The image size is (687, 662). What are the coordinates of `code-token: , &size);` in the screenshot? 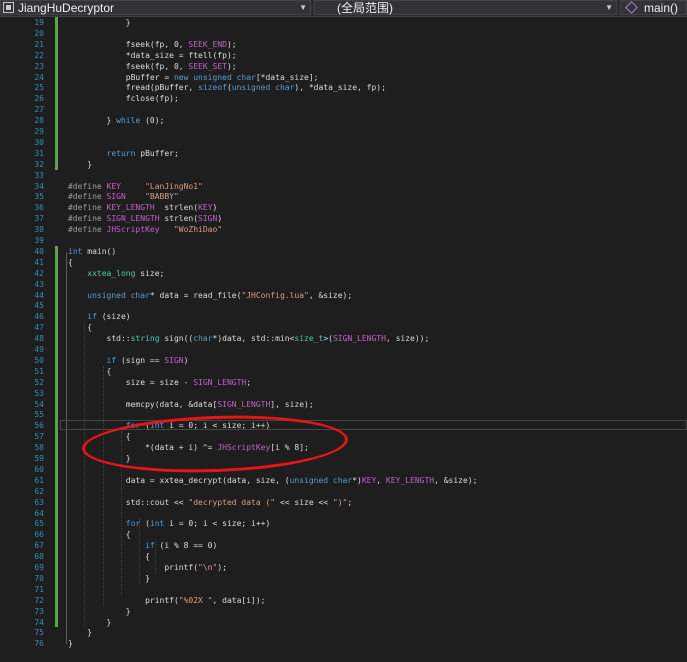 It's located at (456, 480).